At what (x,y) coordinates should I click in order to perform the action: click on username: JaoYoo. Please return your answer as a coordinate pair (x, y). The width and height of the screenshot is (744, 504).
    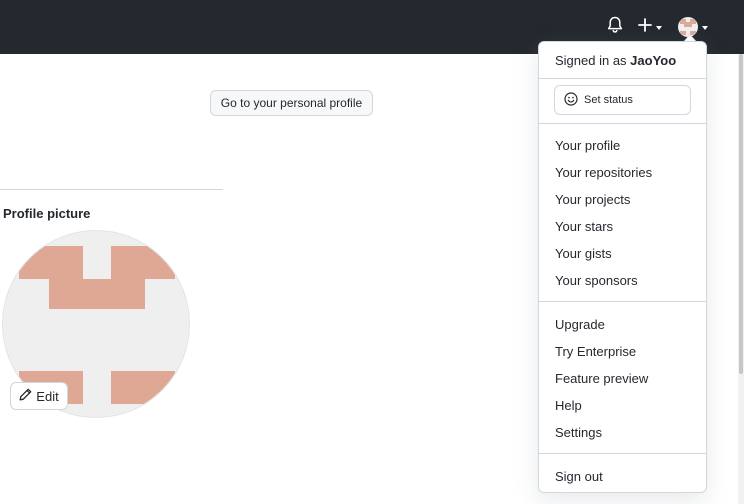
    Looking at the image, I should click on (653, 60).